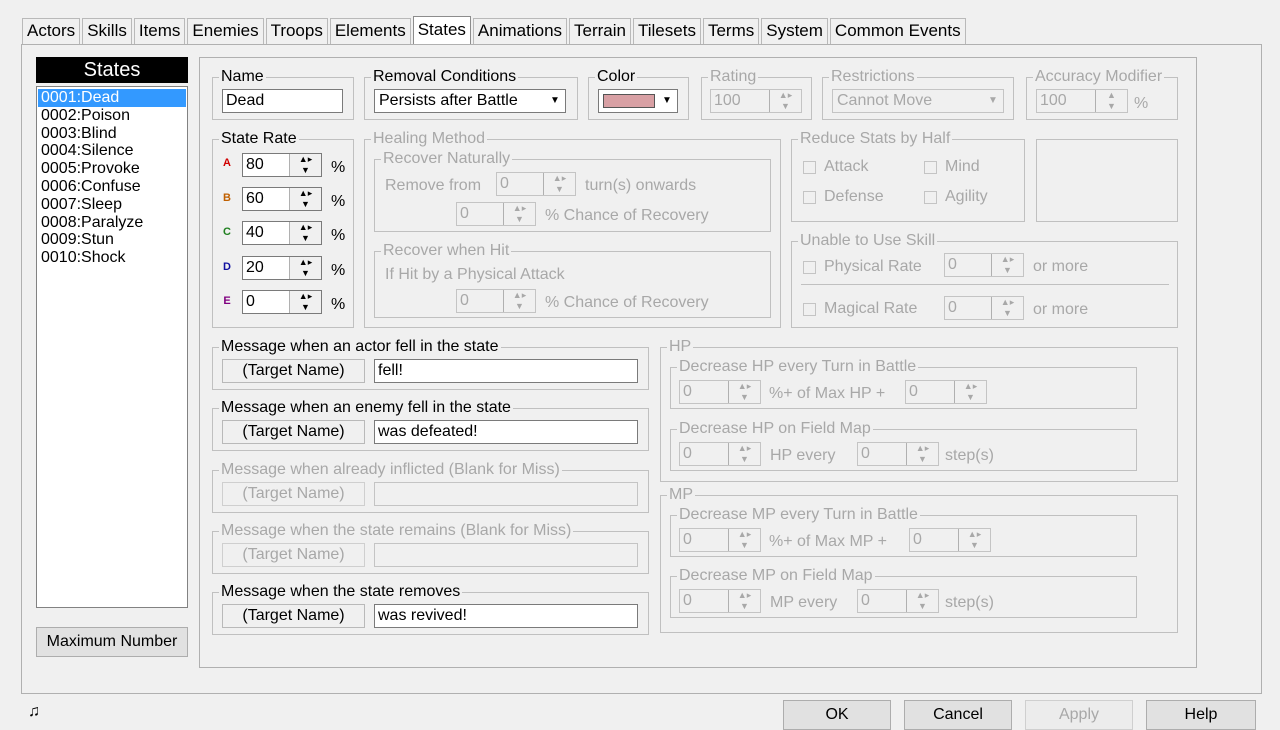 The height and width of the screenshot is (730, 1280). I want to click on attack-checkbox: Attack, so click(835, 167).